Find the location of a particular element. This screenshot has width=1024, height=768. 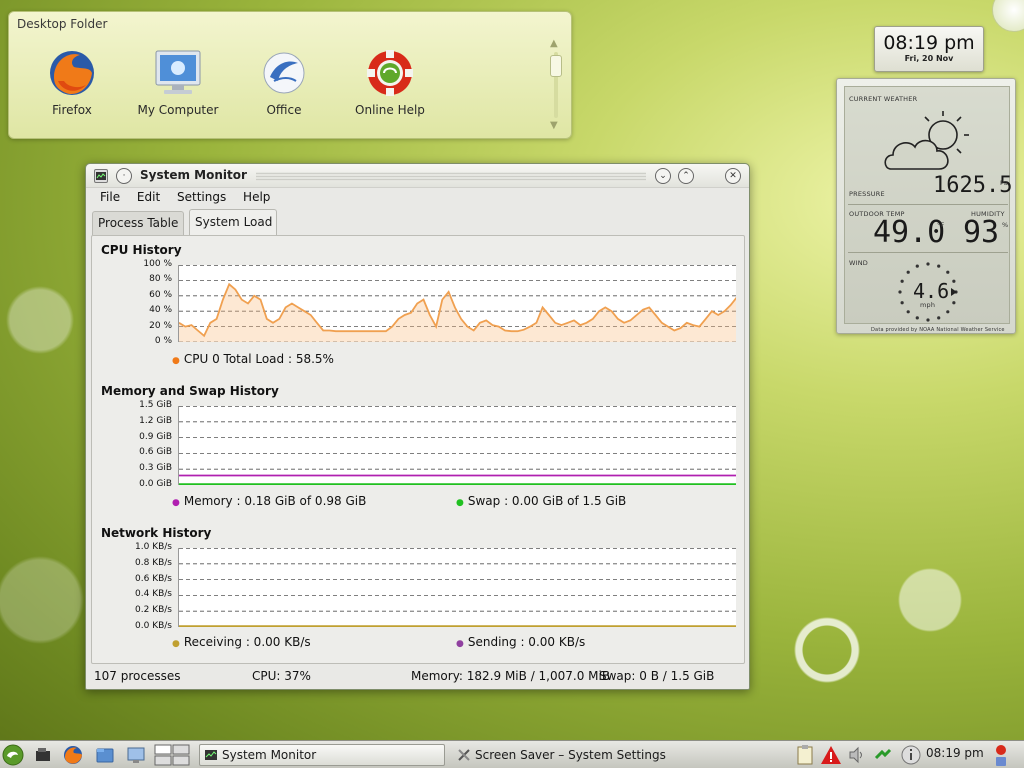

y-tick-label: 0.6 KB/s is located at coordinates (153, 578).